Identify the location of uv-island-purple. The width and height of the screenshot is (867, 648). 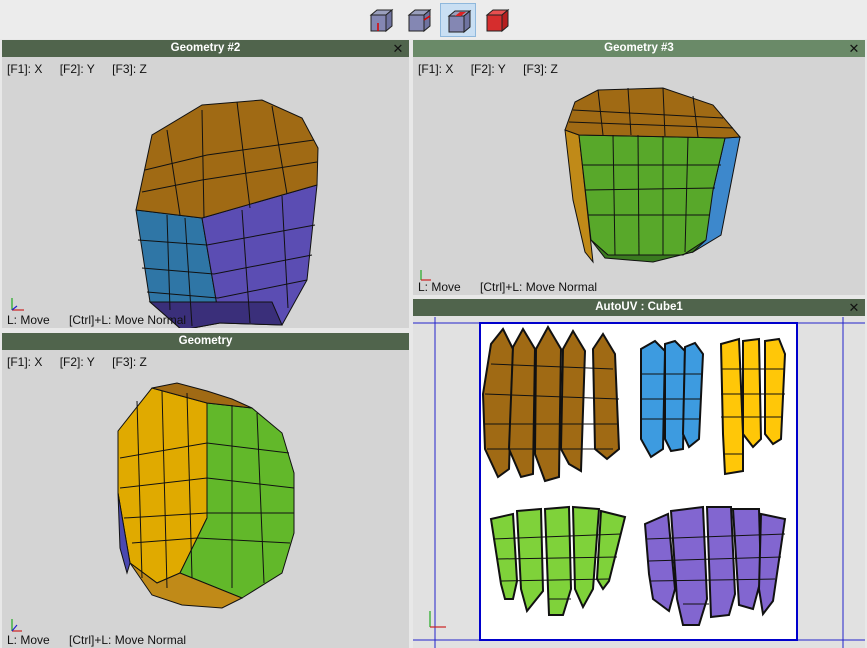
(715, 565).